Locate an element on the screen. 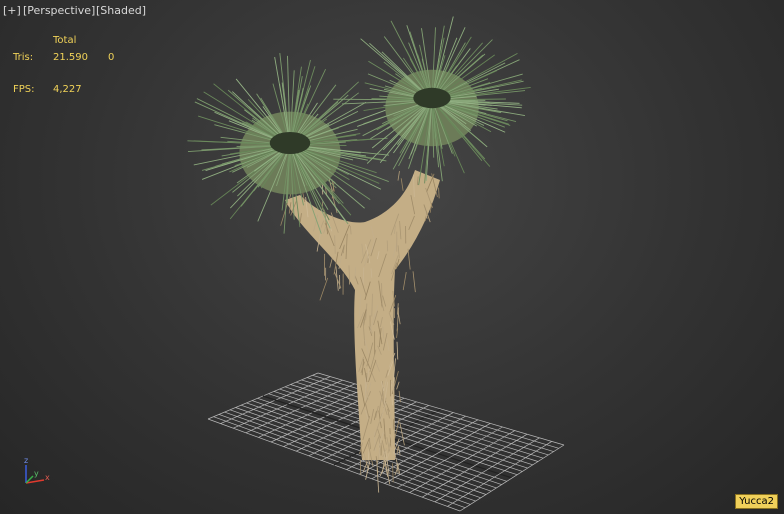  stats-tris-label: Tris: is located at coordinates (23, 57).